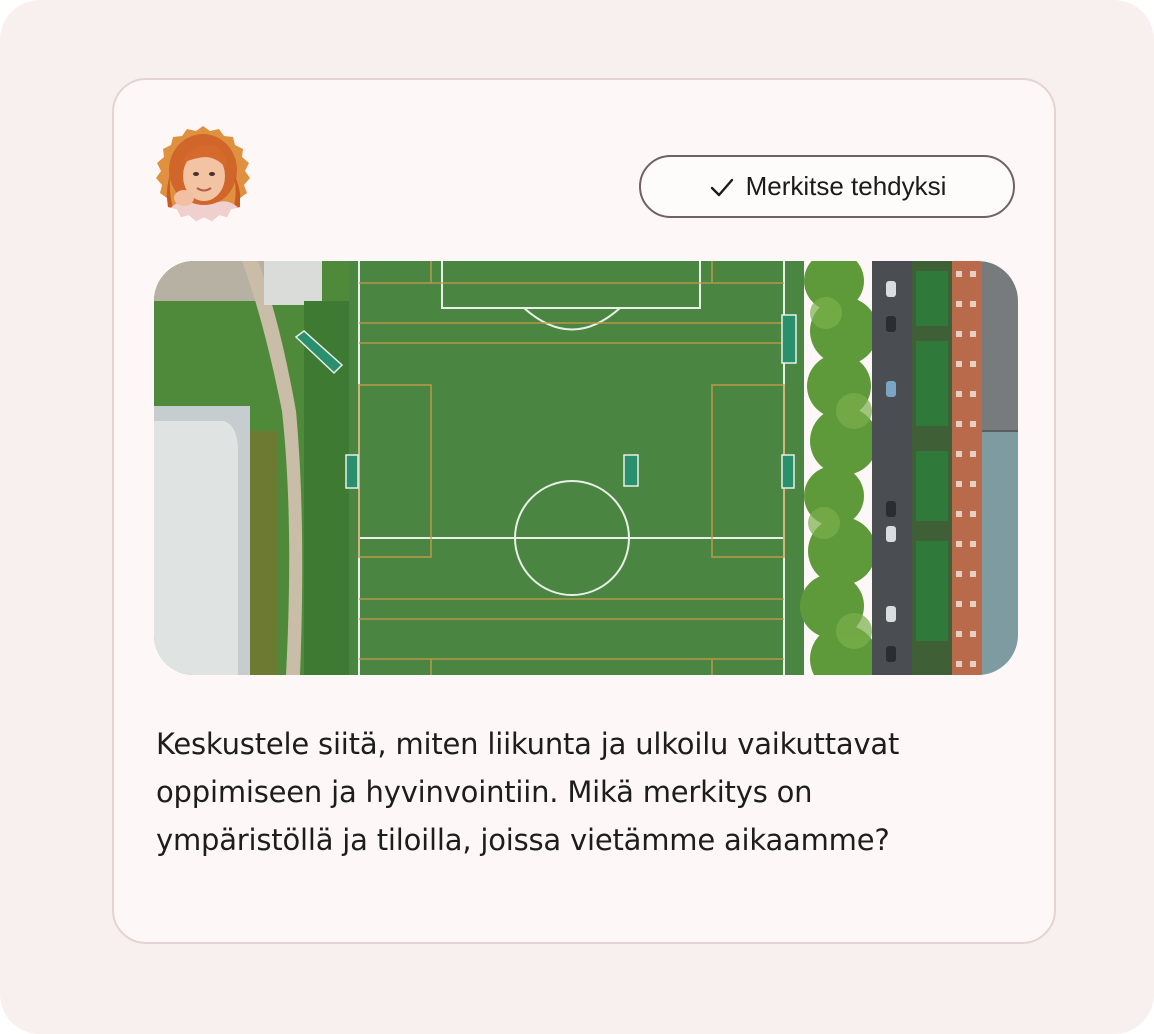 The height and width of the screenshot is (1034, 1154). What do you see at coordinates (722, 187) in the screenshot?
I see `checkmark-icon` at bounding box center [722, 187].